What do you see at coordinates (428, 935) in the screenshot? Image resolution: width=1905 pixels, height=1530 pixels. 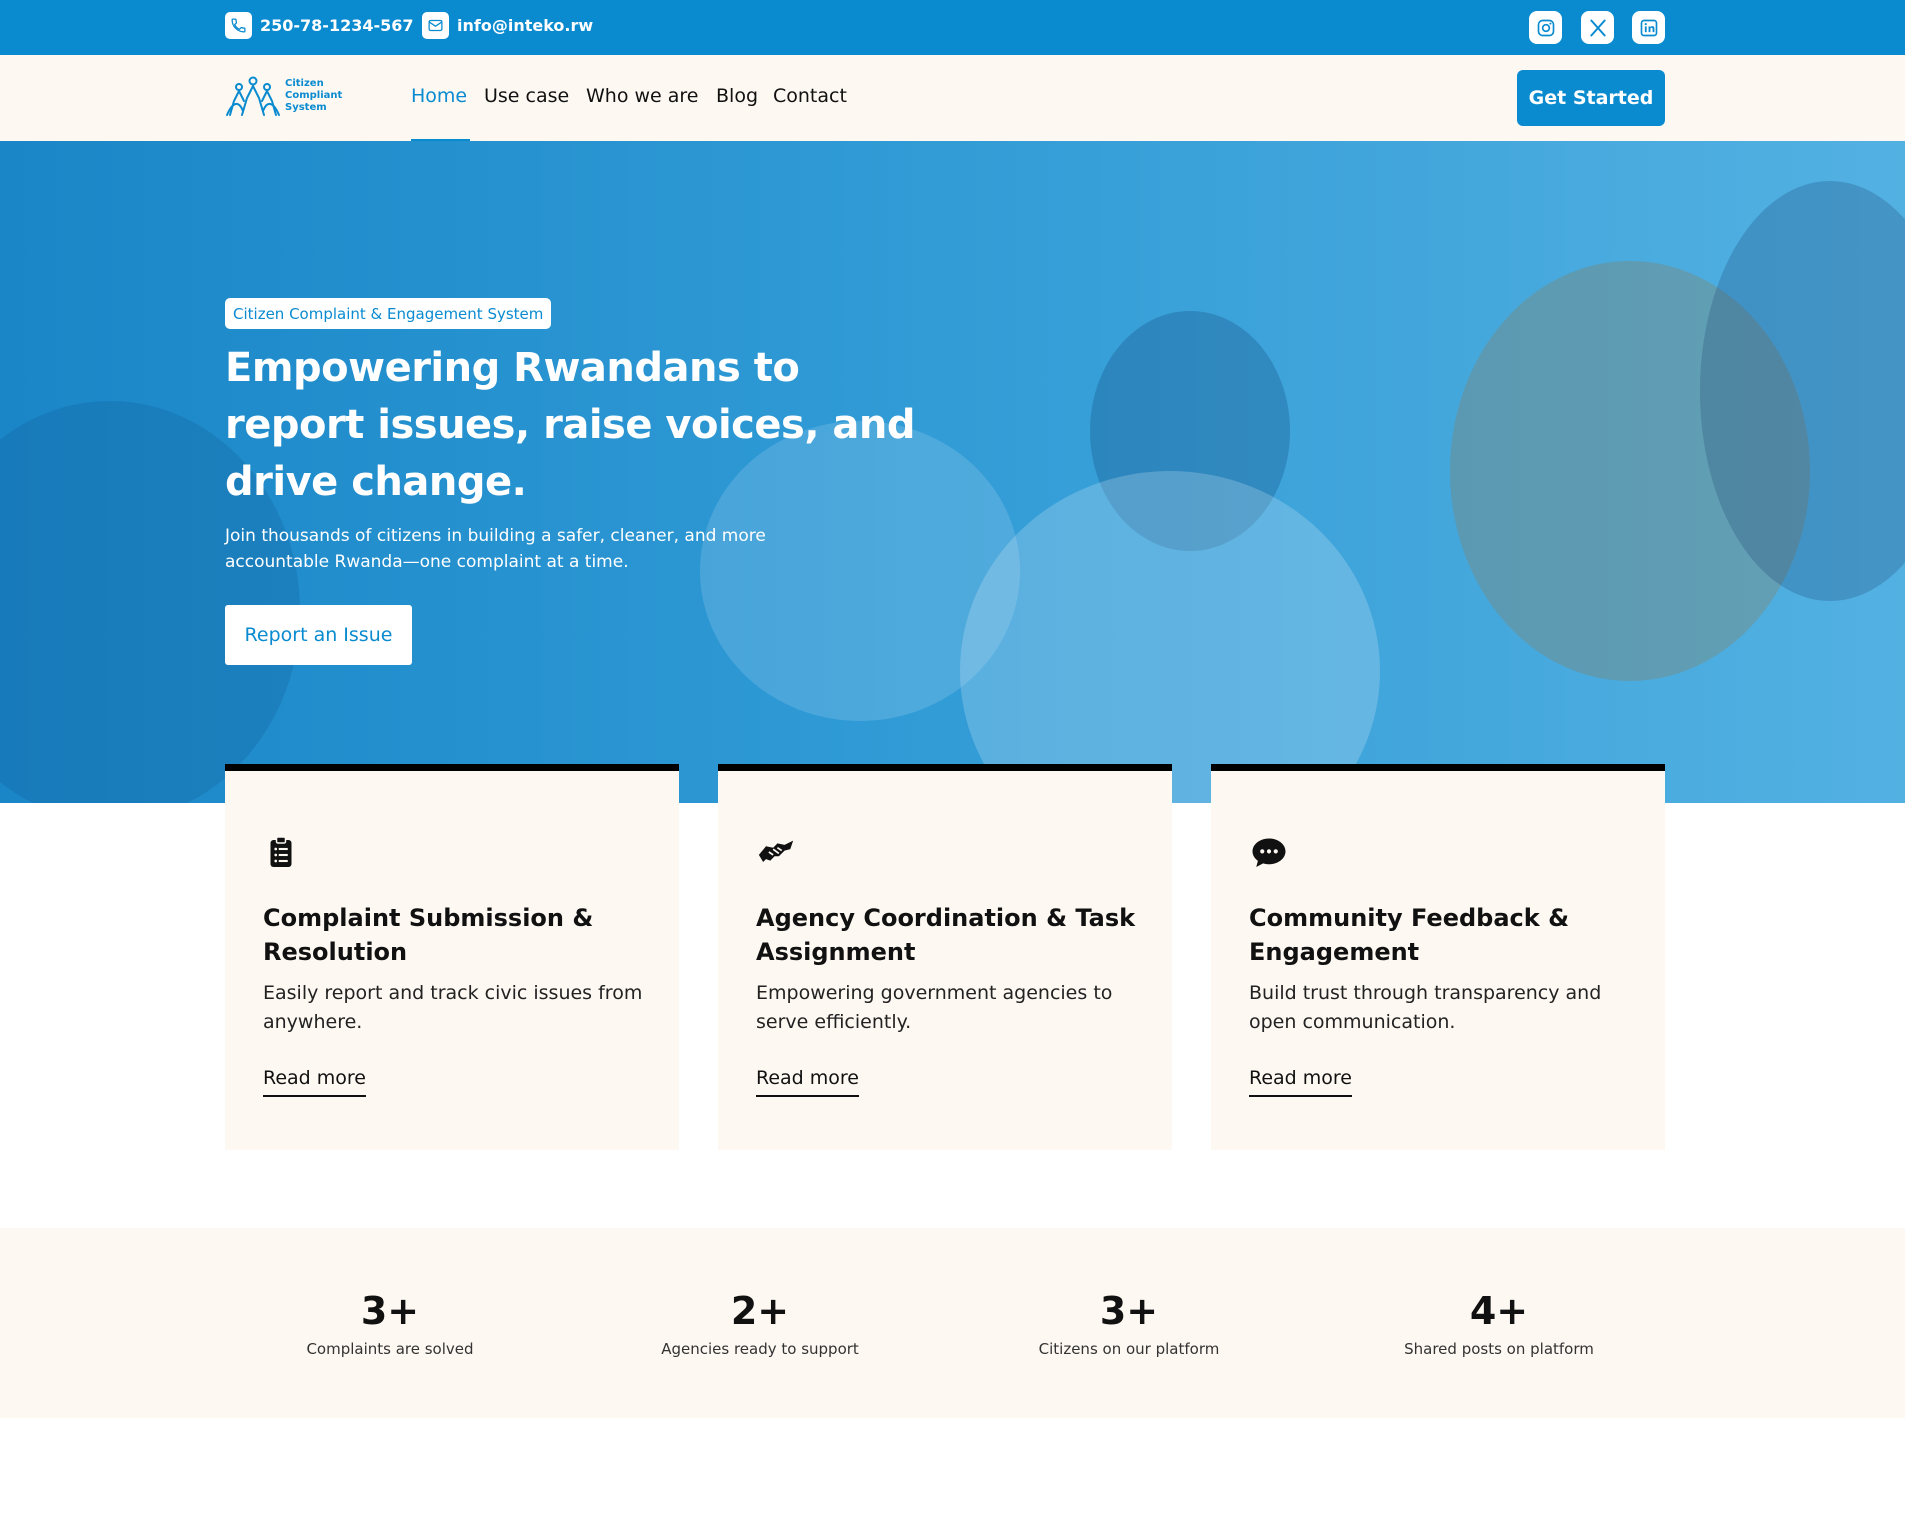 I see `card-title: Complaint Submission & Resolution` at bounding box center [428, 935].